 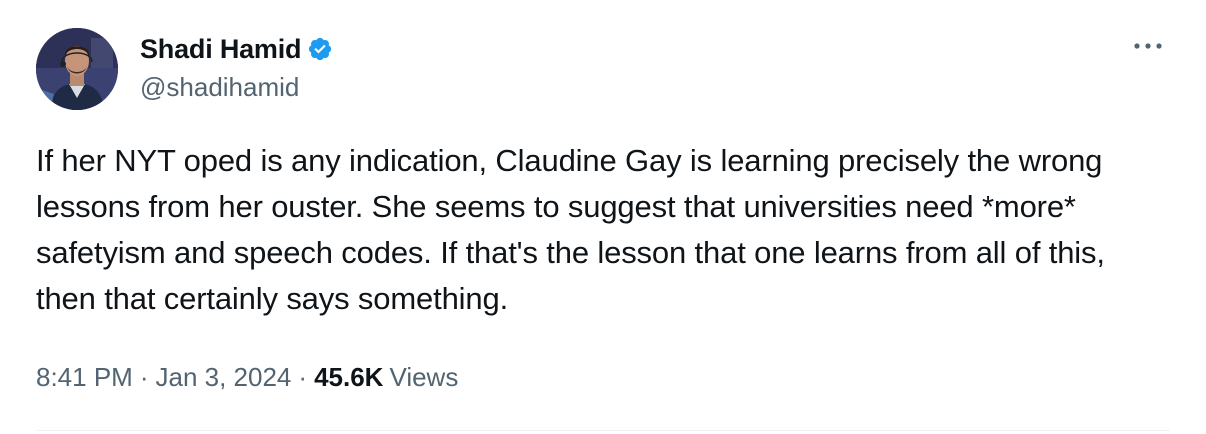 What do you see at coordinates (320, 49) in the screenshot?
I see `verified-badge-icon` at bounding box center [320, 49].